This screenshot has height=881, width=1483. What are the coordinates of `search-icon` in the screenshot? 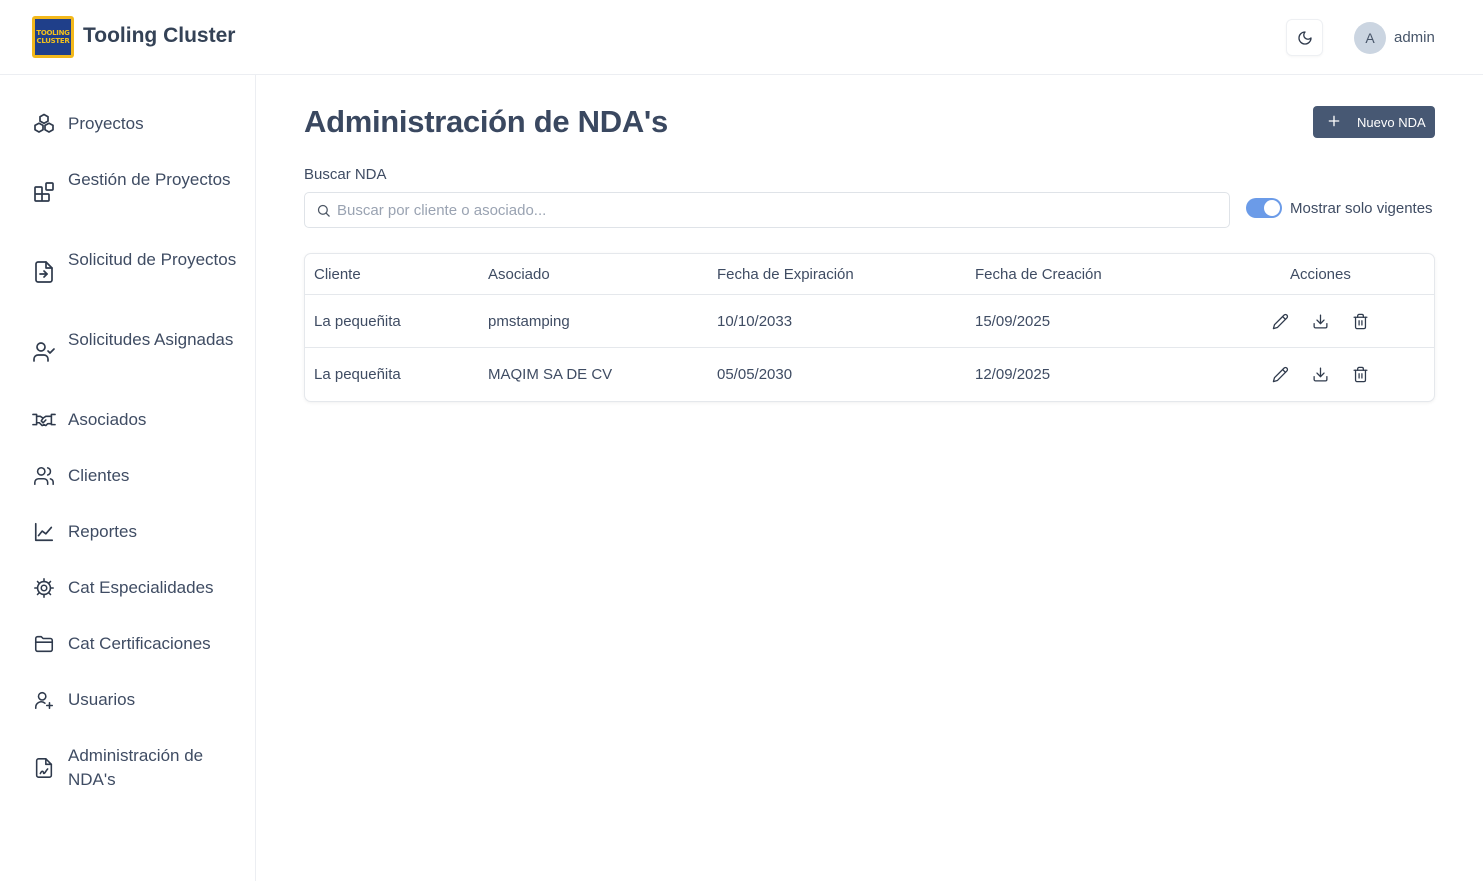 It's located at (323, 210).